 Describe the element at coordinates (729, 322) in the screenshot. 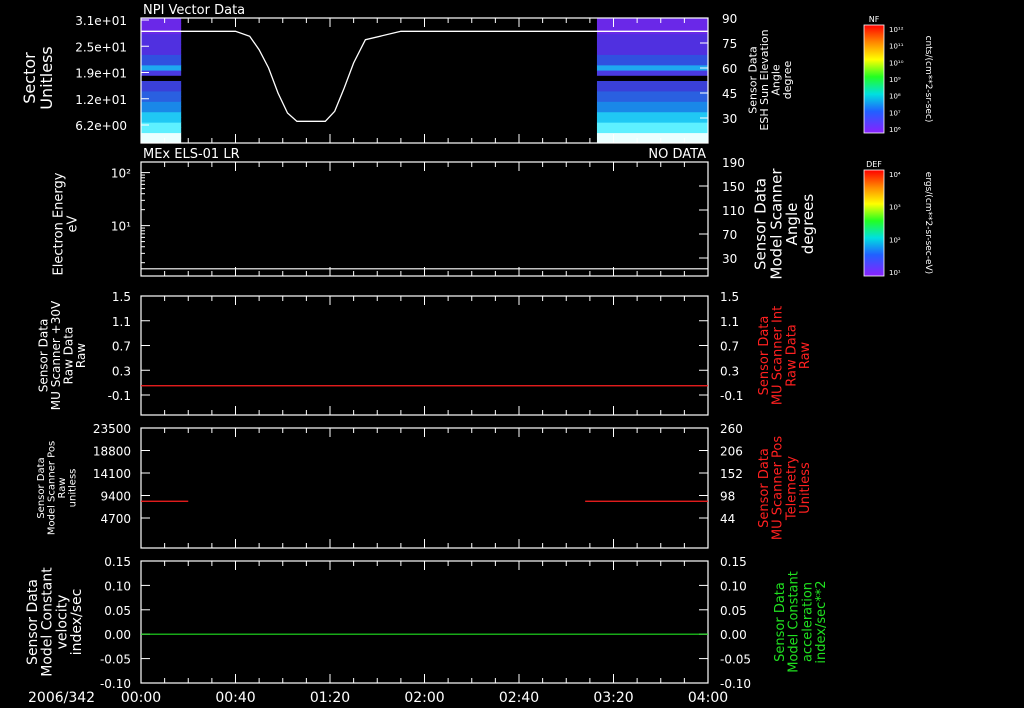

I see `right-tick-label: 1.1` at that location.